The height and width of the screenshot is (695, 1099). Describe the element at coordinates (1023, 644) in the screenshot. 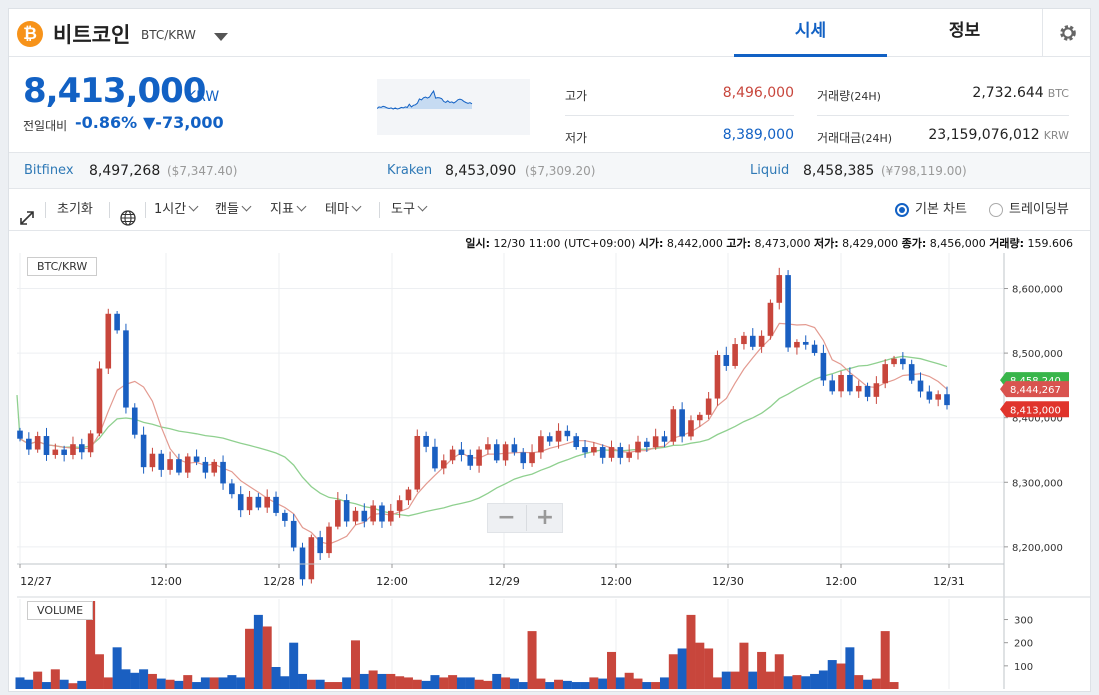

I see `volume-tick-label: 200` at that location.